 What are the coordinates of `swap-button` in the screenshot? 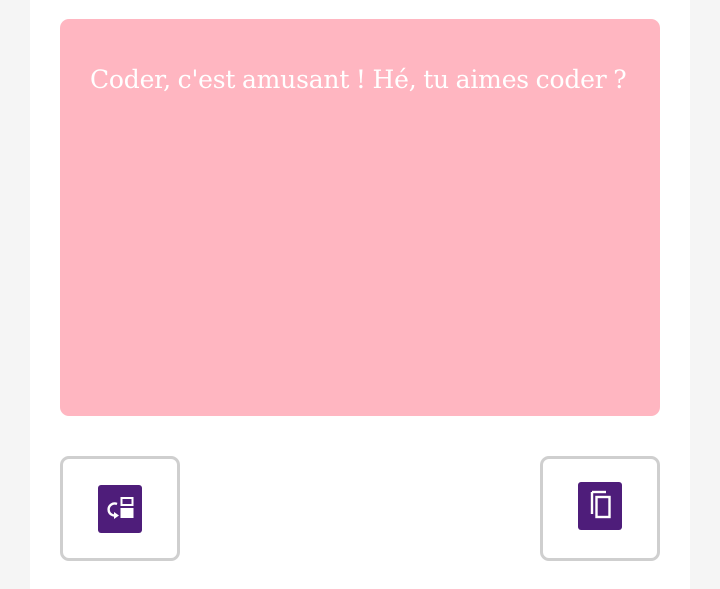 It's located at (120, 508).